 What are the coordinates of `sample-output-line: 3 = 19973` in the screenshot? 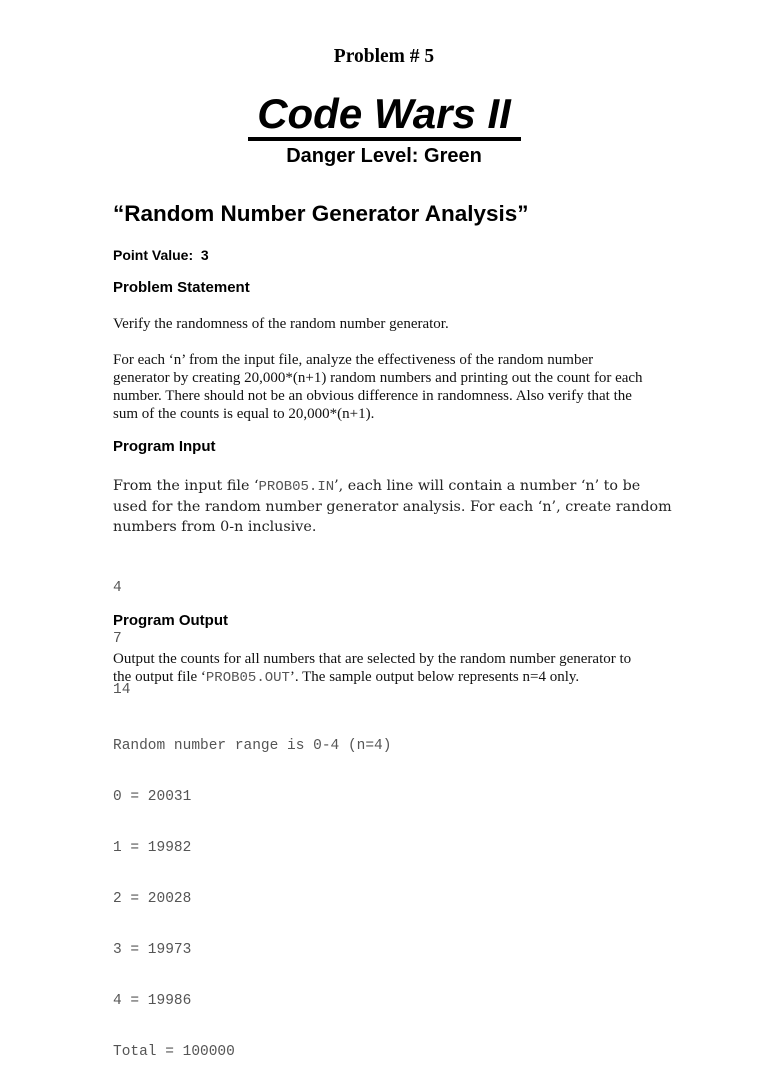 It's located at (152, 950).